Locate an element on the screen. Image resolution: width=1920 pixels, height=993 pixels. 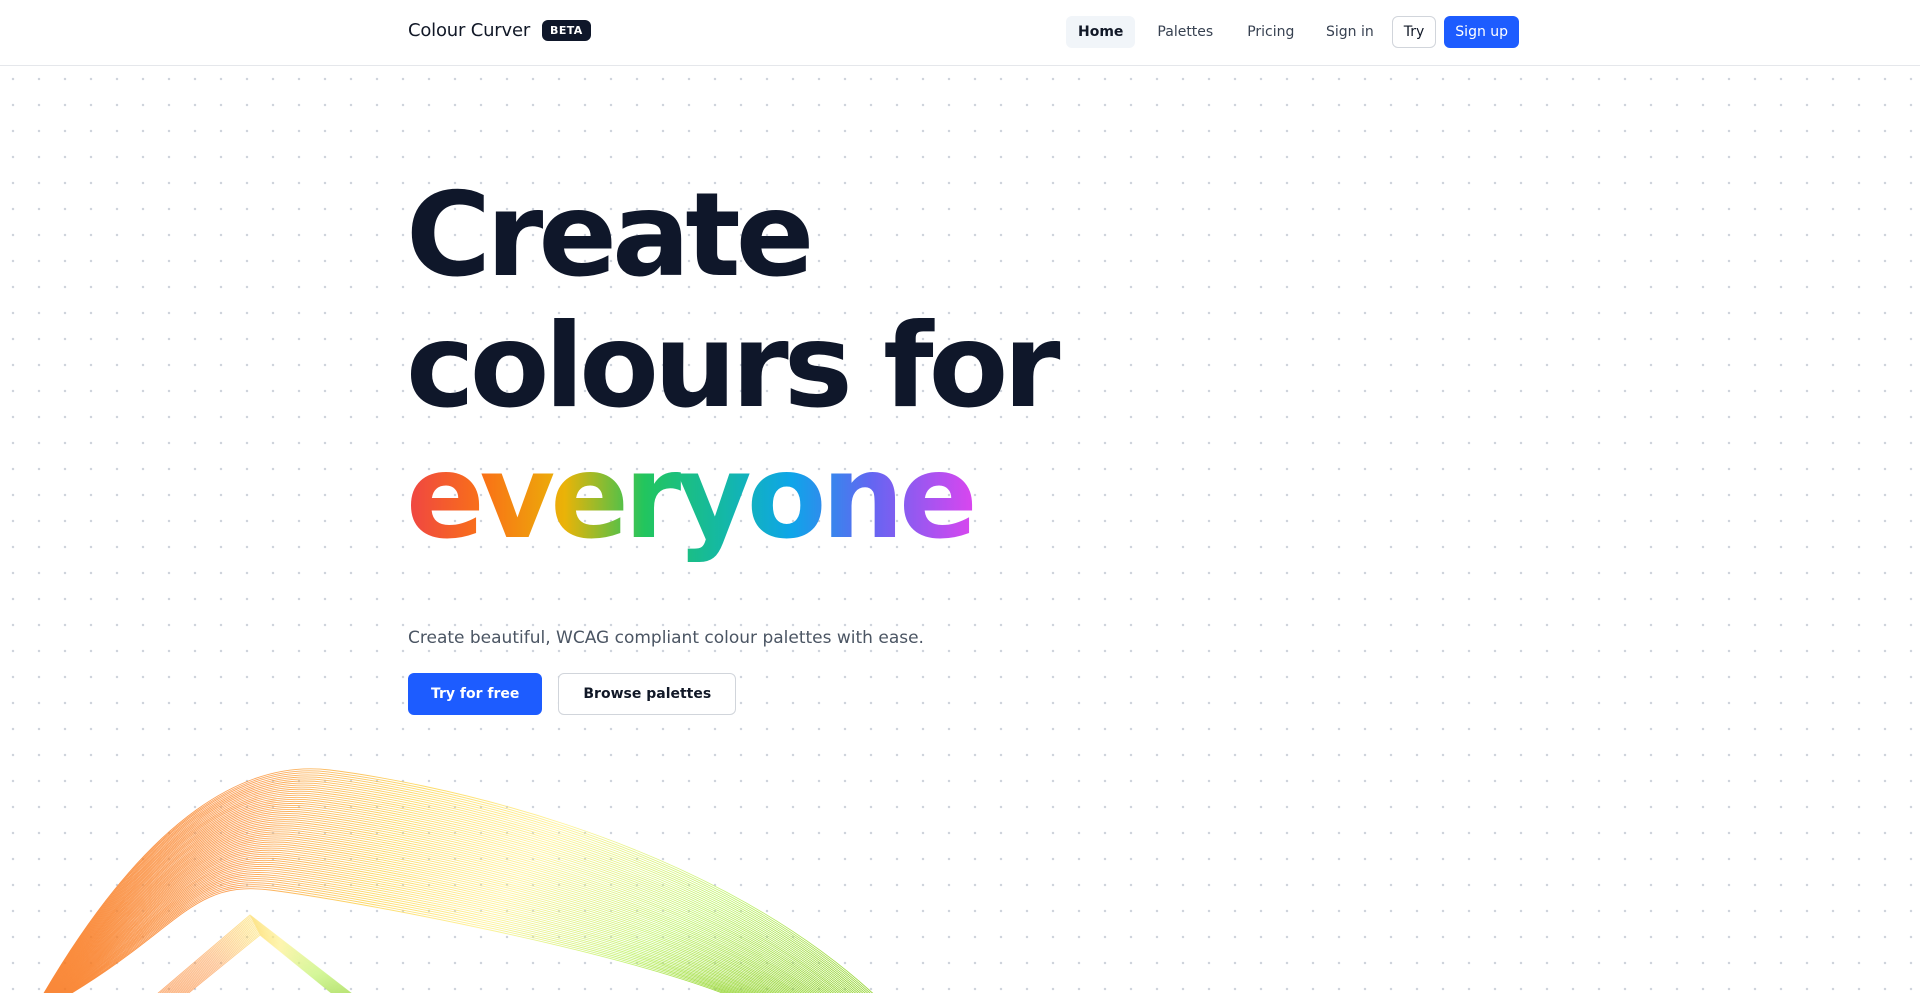
brand-name: Colour Curver is located at coordinates (469, 30).